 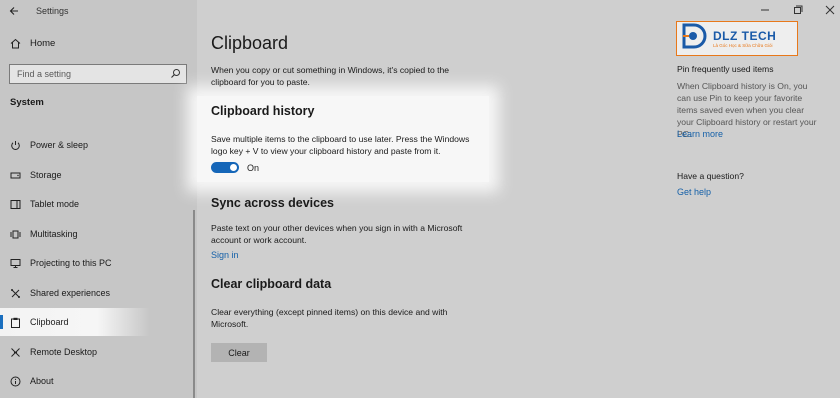 What do you see at coordinates (59, 145) in the screenshot?
I see `sidebar-item-label: Power & sleep` at bounding box center [59, 145].